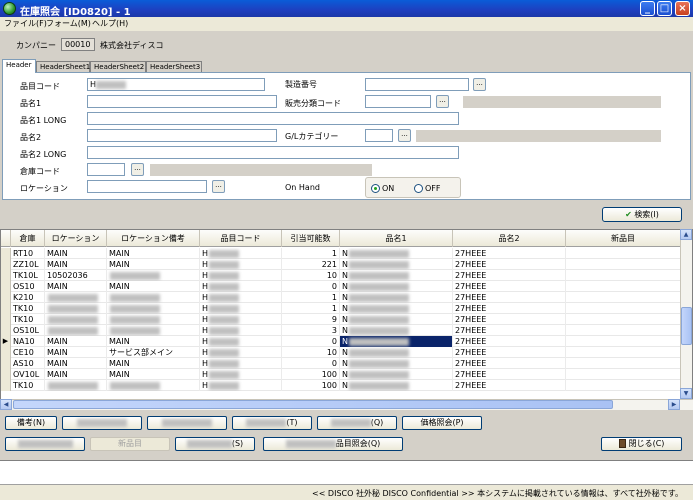 This screenshot has width=693, height=500. I want to click on price-inquiry-button: 価格照会(P), so click(442, 423).